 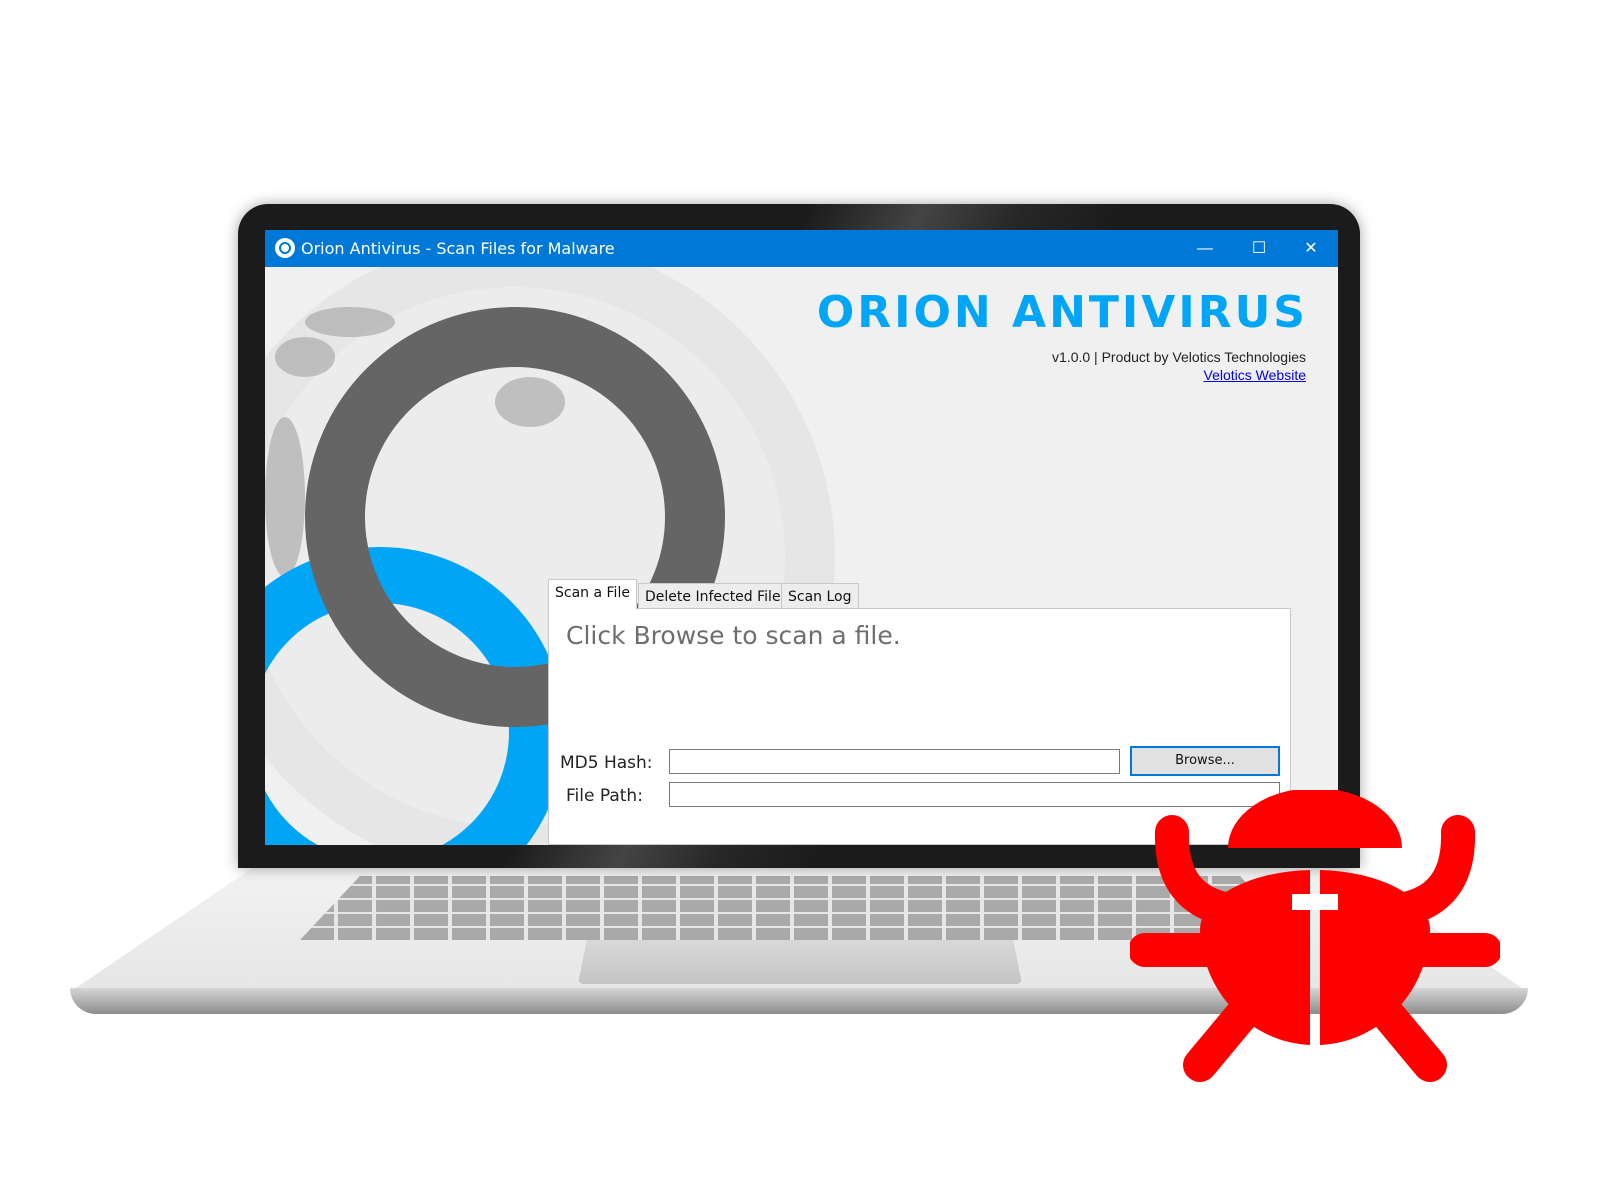 What do you see at coordinates (820, 596) in the screenshot?
I see `tab-scan-log: Scan Log` at bounding box center [820, 596].